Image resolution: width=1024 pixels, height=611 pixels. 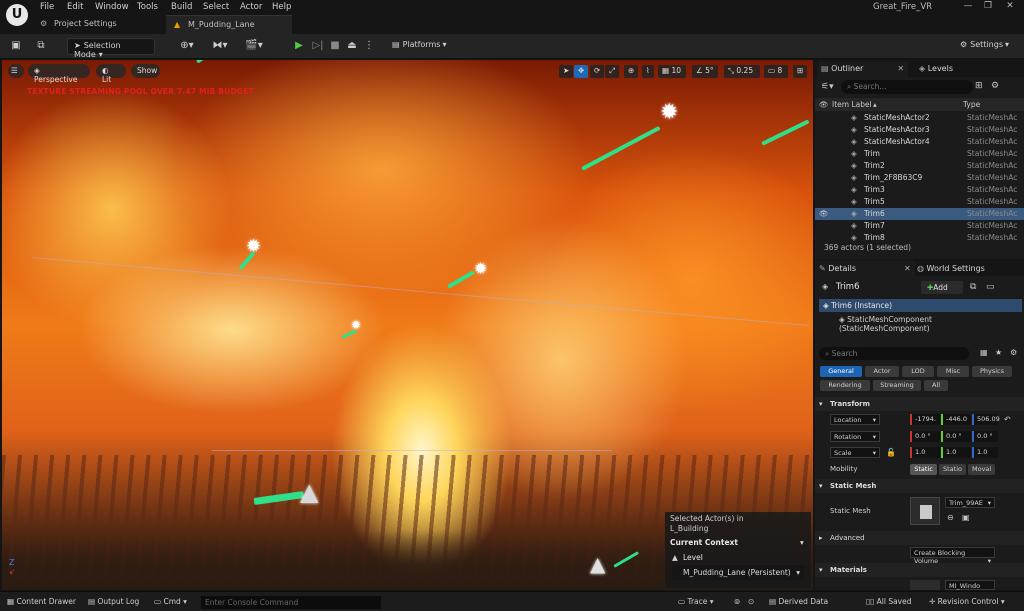 I want to click on source-control-icon: ⧉, so click(x=41, y=46).